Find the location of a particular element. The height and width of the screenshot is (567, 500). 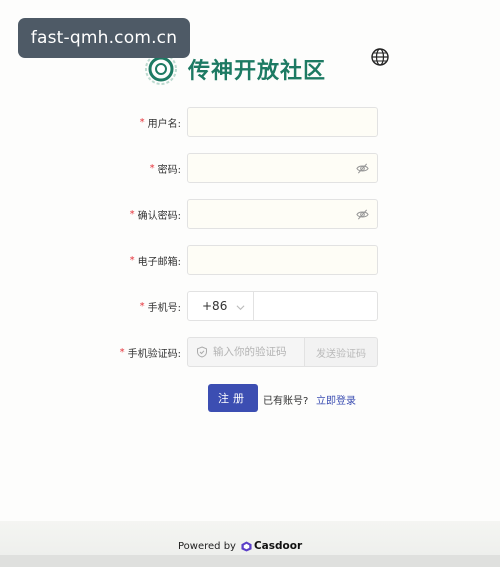

password-input is located at coordinates (268, 168).